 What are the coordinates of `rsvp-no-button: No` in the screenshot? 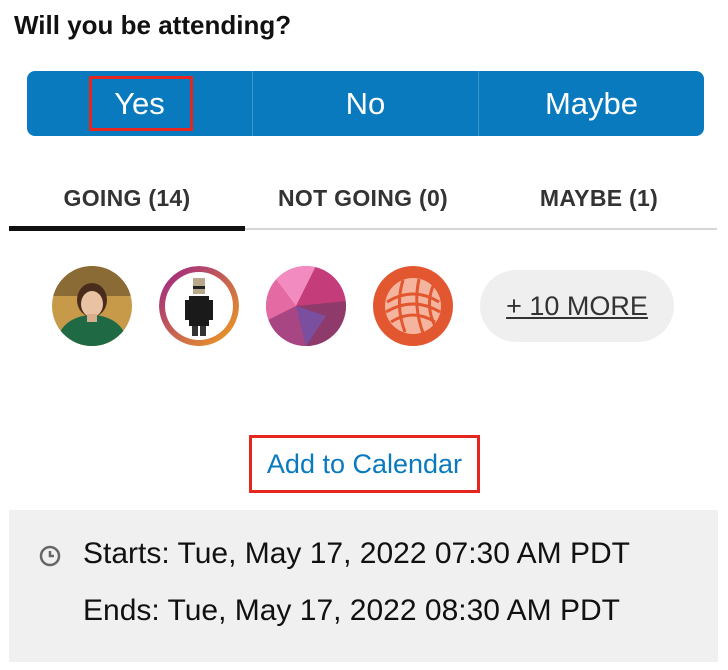 It's located at (366, 103).